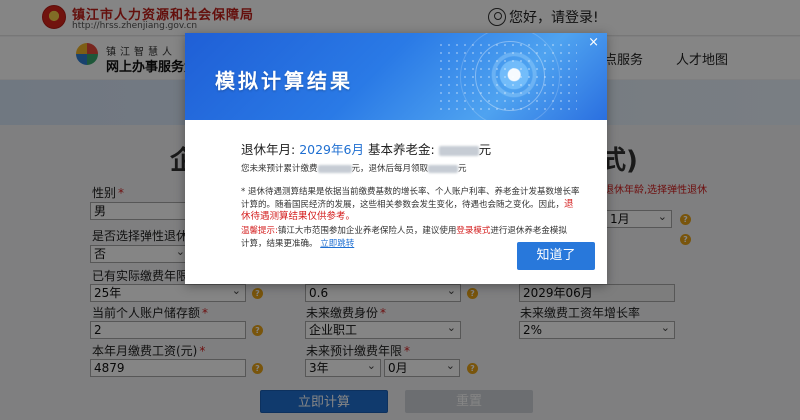 The image size is (800, 420). Describe the element at coordinates (331, 149) in the screenshot. I see `retire-value: 2029年6月` at that location.